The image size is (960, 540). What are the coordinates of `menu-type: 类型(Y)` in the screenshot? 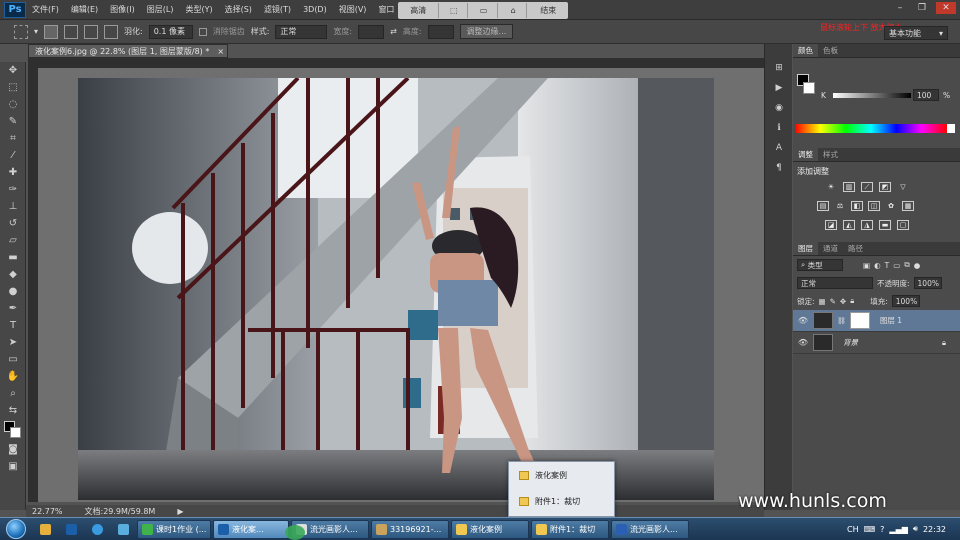 It's located at (198, 9).